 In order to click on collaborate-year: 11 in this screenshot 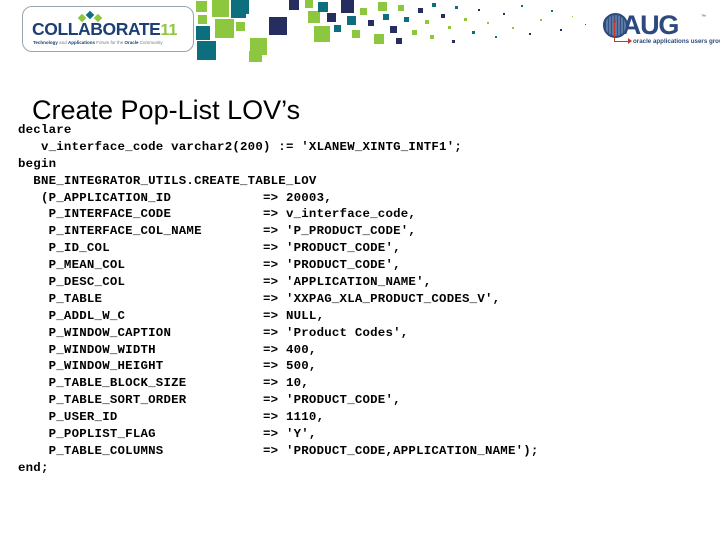, I will do `click(169, 30)`.